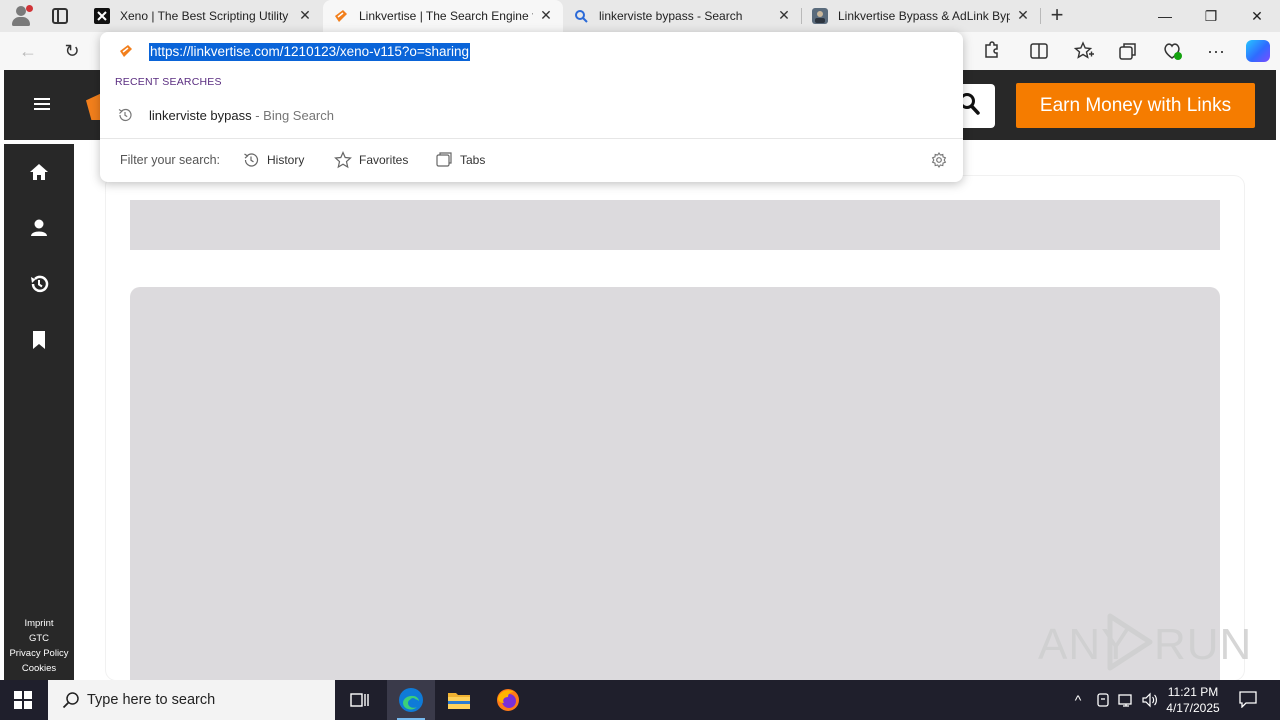 The width and height of the screenshot is (1280, 720). I want to click on tab-actions-icon, so click(60, 16).